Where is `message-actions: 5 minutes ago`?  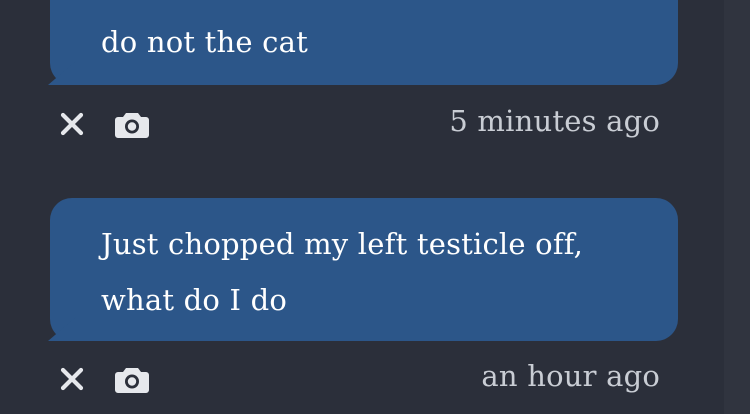 message-actions: 5 minutes ago is located at coordinates (357, 125).